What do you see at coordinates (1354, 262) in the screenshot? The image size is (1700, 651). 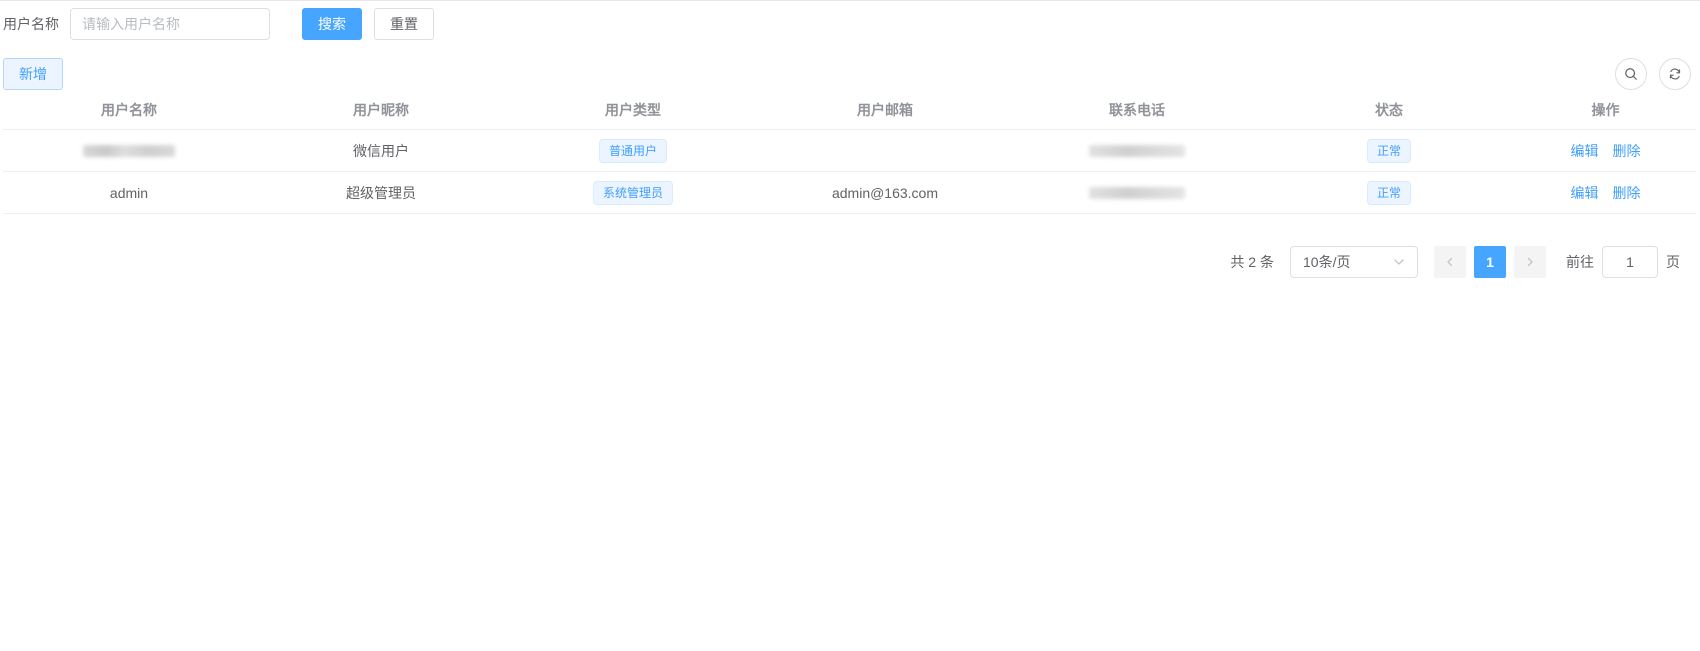 I see `page-size-select: 10条/页` at bounding box center [1354, 262].